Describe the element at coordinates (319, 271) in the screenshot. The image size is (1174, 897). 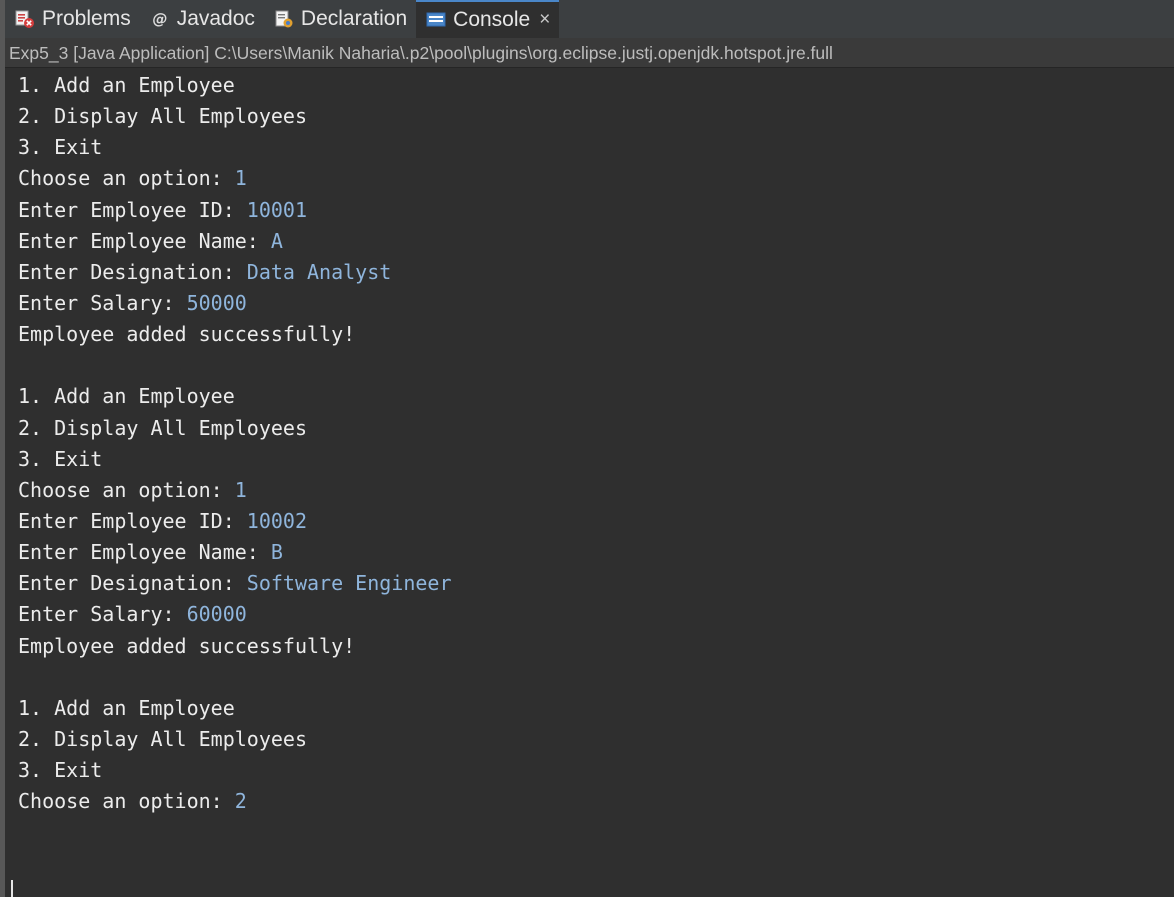
I see `console-user-input: Data Analyst` at that location.